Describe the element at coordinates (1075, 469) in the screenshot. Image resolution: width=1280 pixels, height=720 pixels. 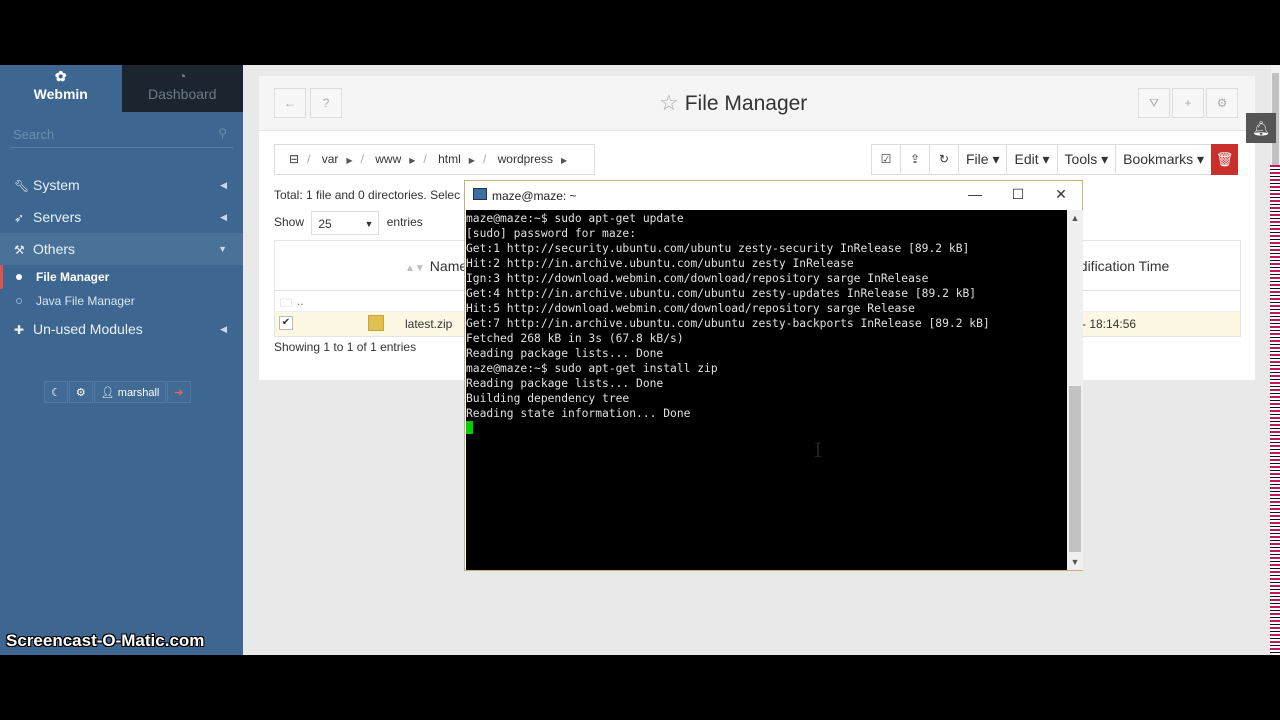
I see `scroll-thumb` at that location.